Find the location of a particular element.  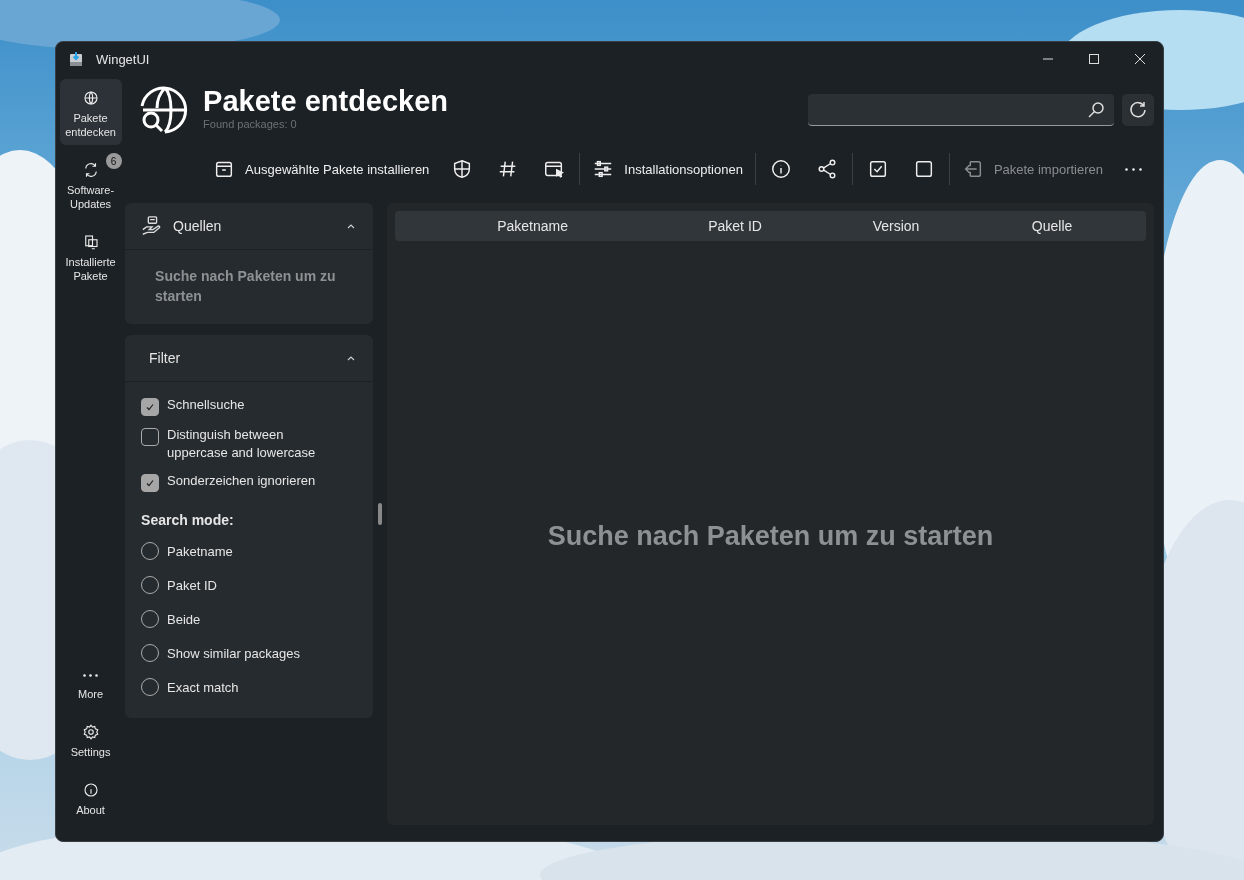

checkbox-label: Distinguish between uppercase and lowercase is located at coordinates (242, 444).